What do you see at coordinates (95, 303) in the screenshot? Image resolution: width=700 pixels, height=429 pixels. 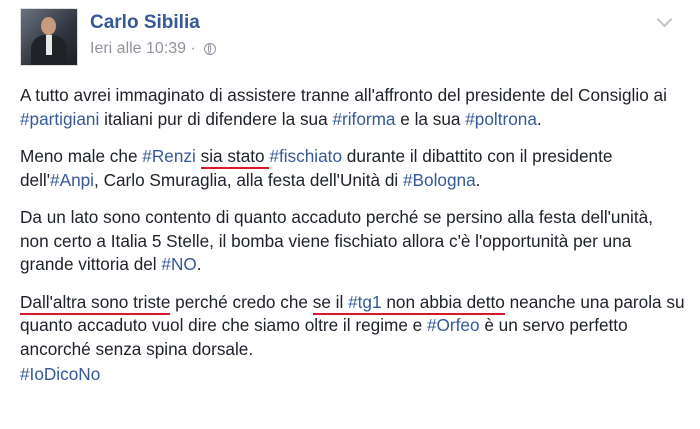 I see `underlined-dall-altra: Dall'altra sono triste` at bounding box center [95, 303].